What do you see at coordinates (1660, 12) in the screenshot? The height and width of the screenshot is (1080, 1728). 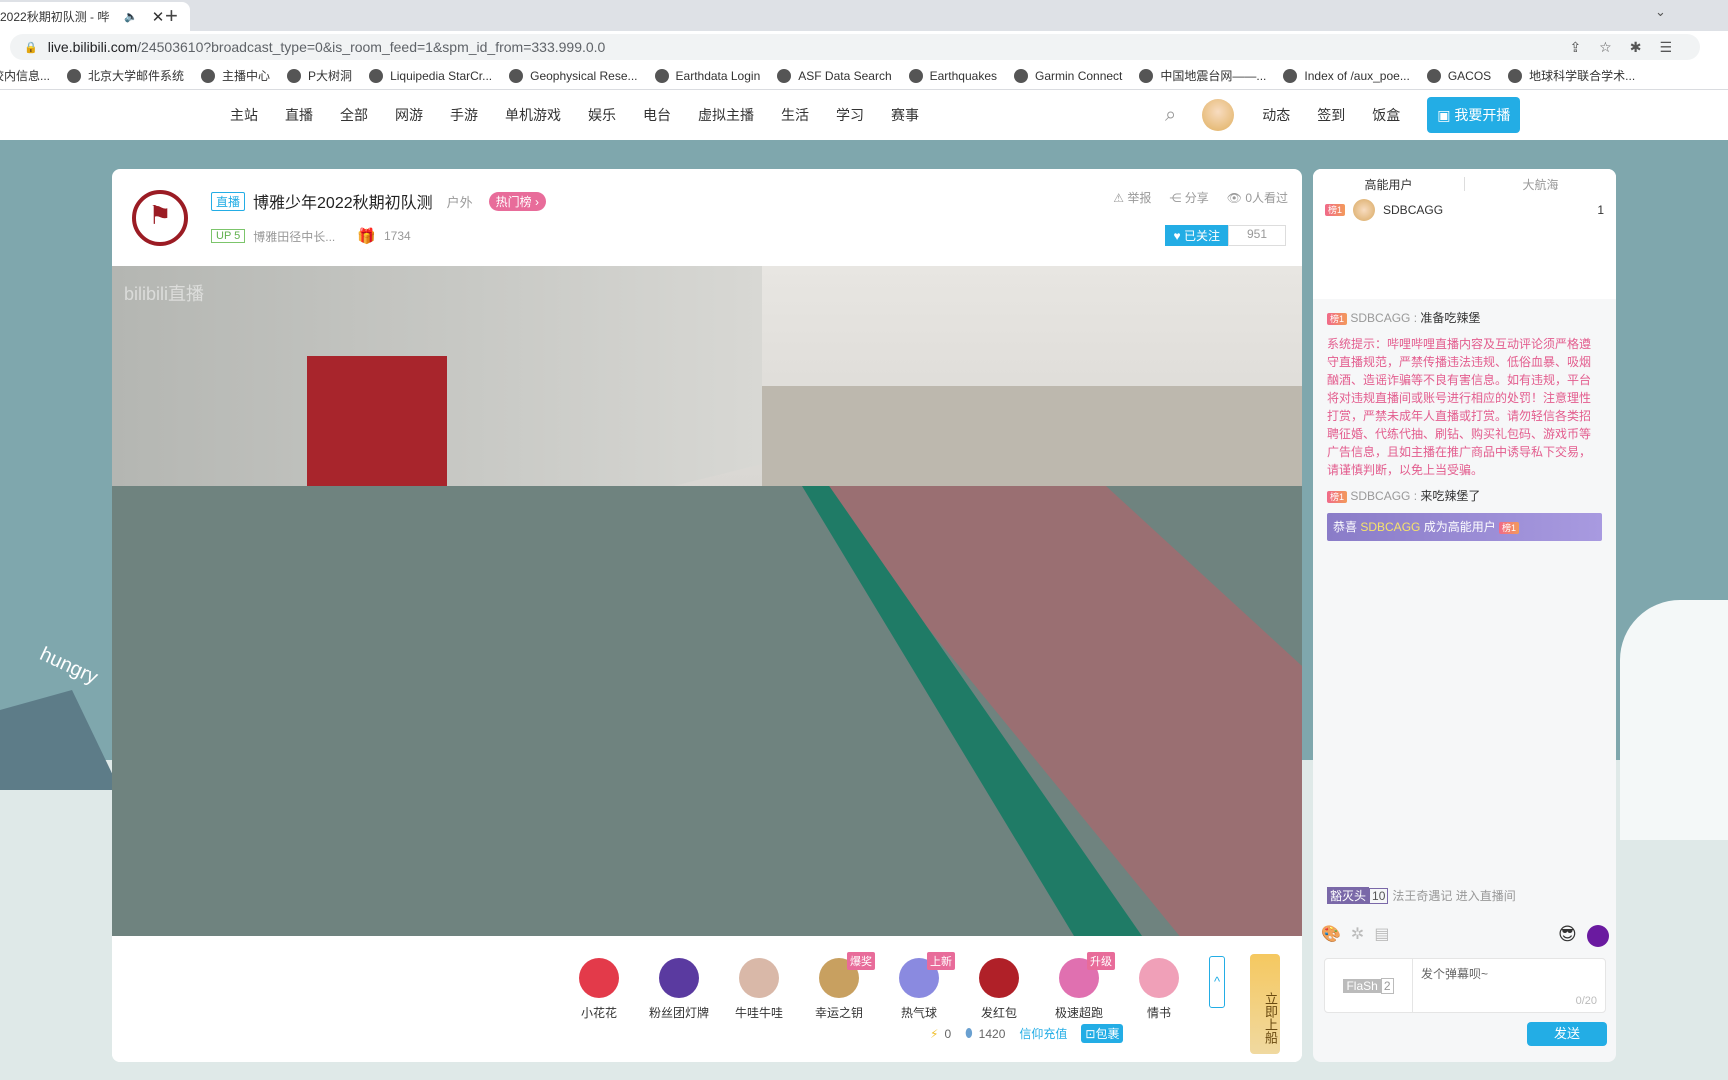 I see `chevron-down-icon: ⌄` at bounding box center [1660, 12].